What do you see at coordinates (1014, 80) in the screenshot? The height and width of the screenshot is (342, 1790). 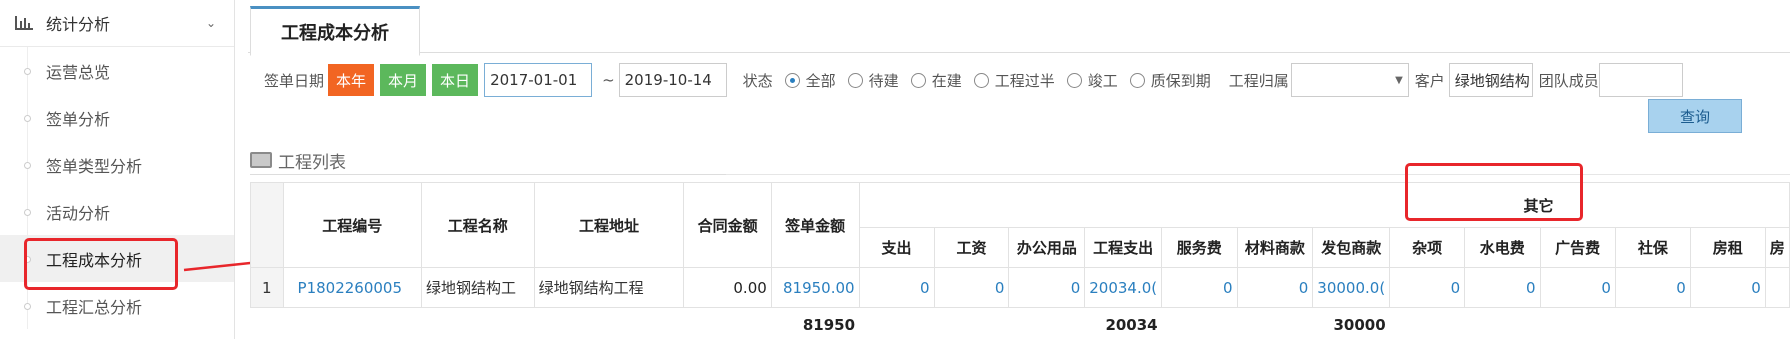 I see `status-radio-halfway: 工程过半` at bounding box center [1014, 80].